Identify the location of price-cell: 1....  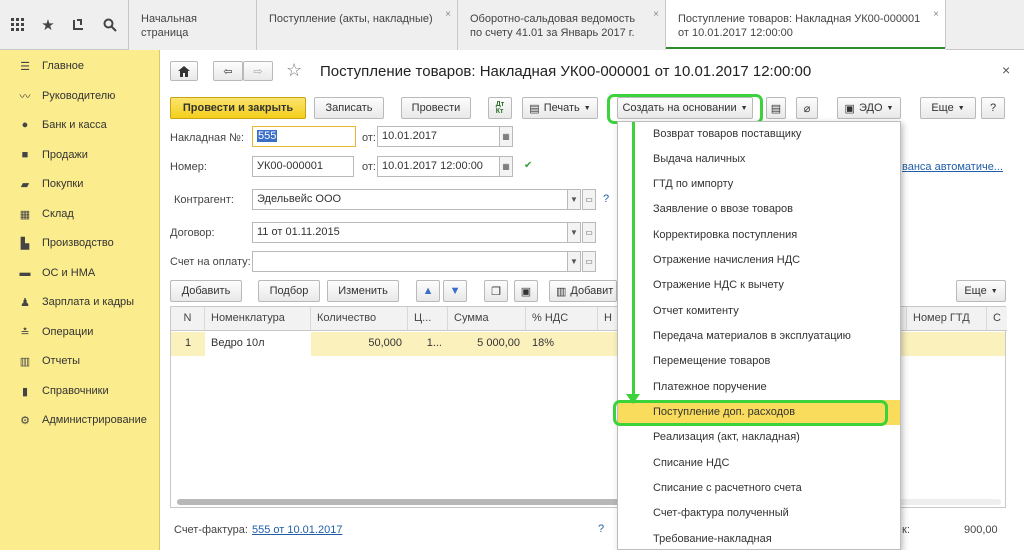
(428, 344).